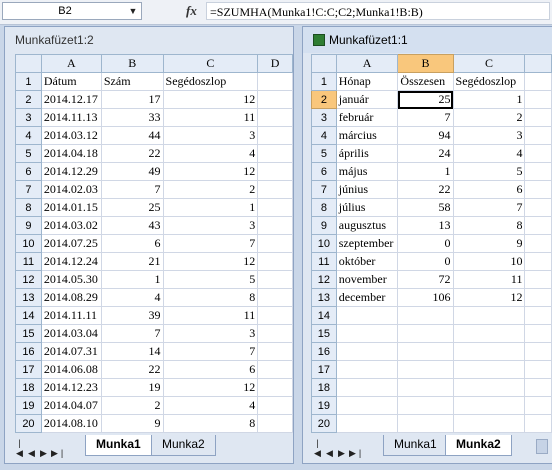  I want to click on row-header: 1, so click(324, 81).